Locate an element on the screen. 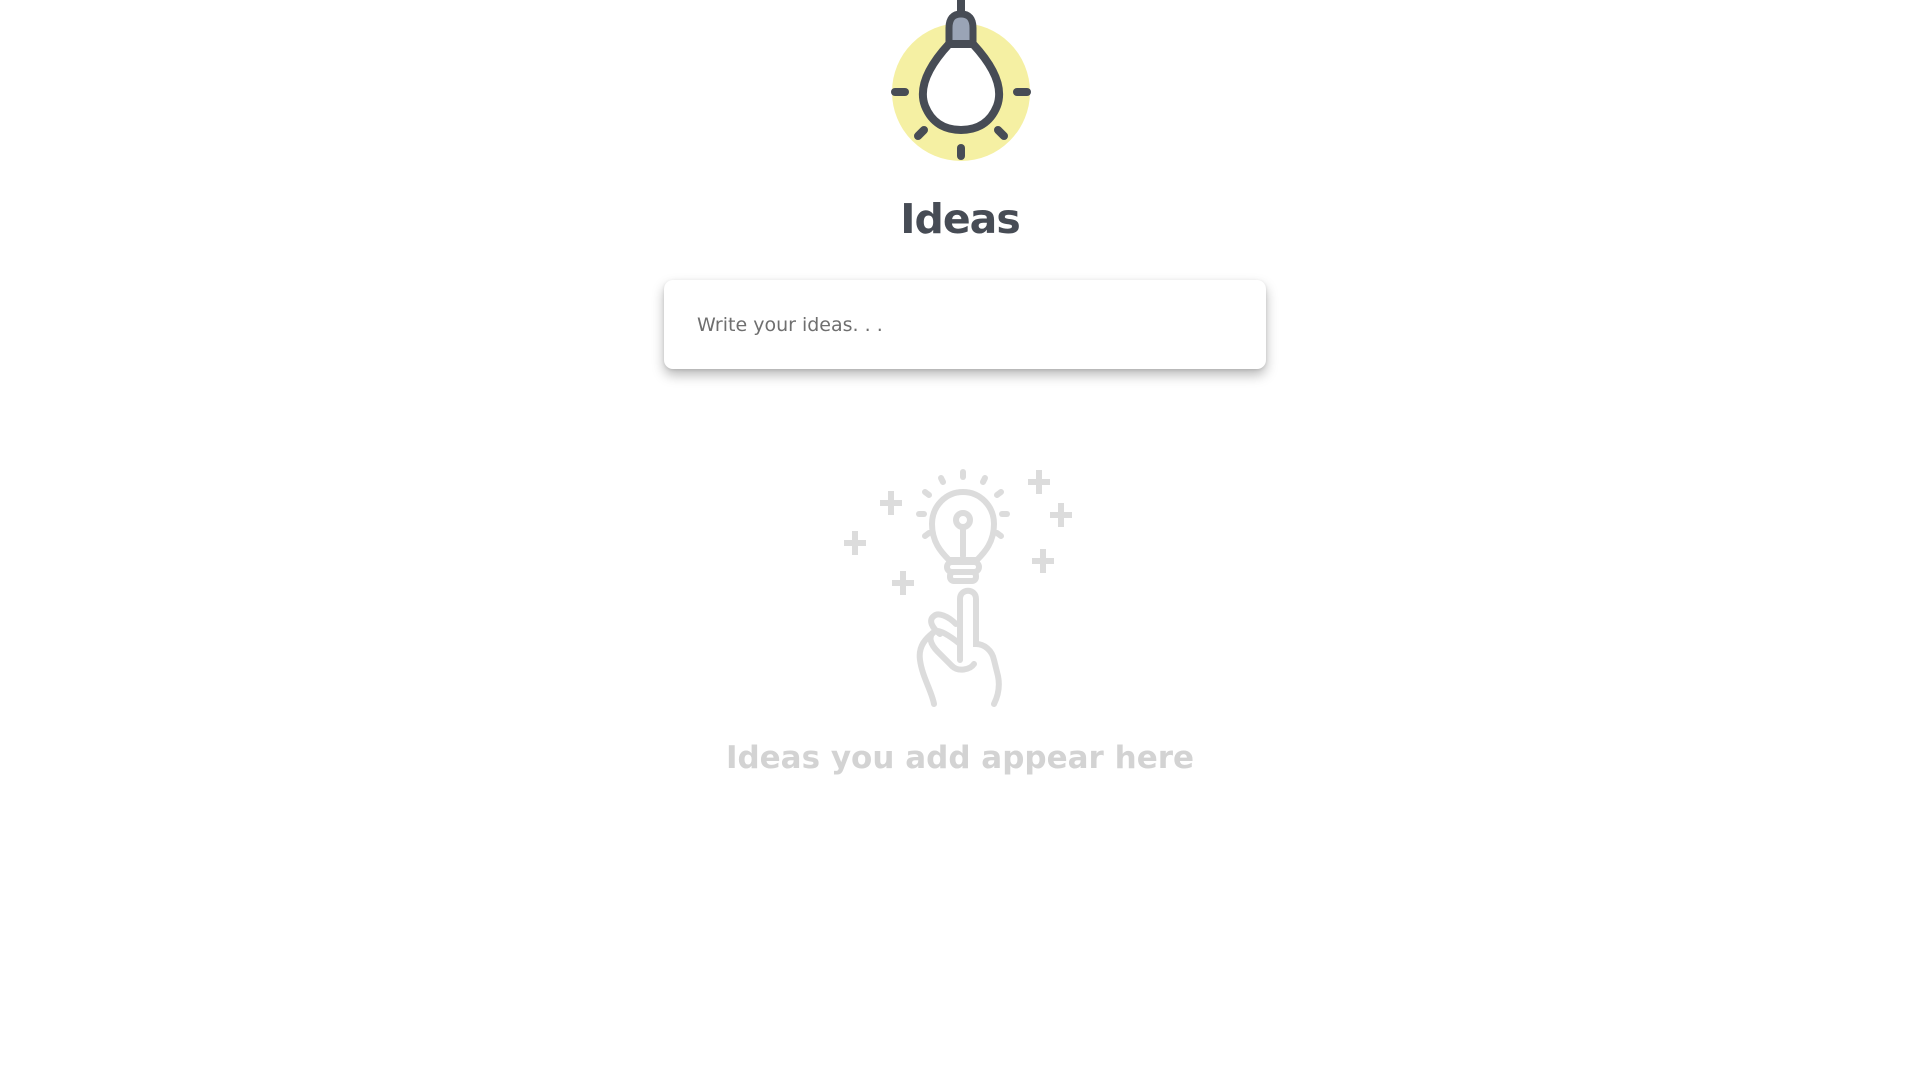  idea-input is located at coordinates (967, 324).